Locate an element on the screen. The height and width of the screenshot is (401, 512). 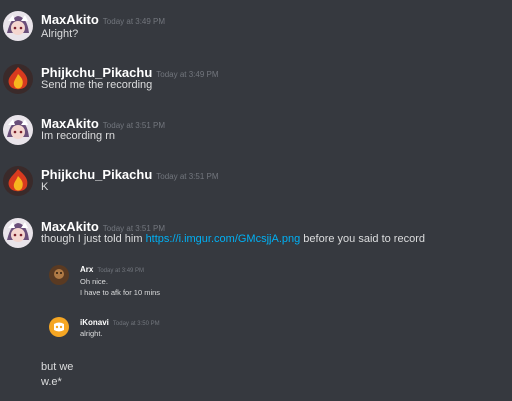
embedded-username-text: iKonavi is located at coordinates (94, 322).